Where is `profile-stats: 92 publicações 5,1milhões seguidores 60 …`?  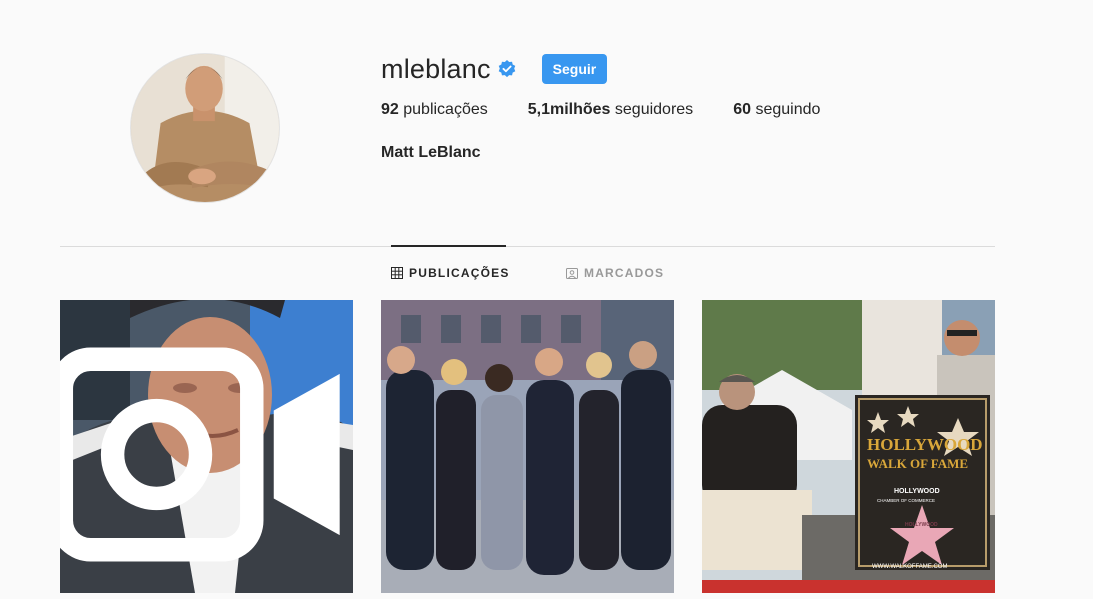
profile-stats: 92 publicações 5,1milhões seguidores 60 … is located at coordinates (620, 112).